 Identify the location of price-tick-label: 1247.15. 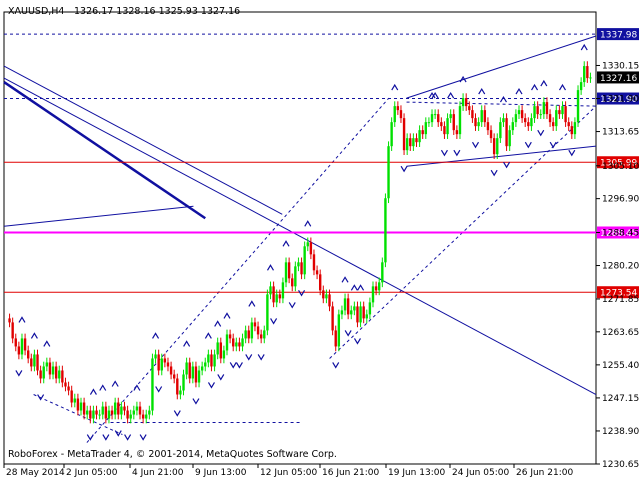
(620, 399).